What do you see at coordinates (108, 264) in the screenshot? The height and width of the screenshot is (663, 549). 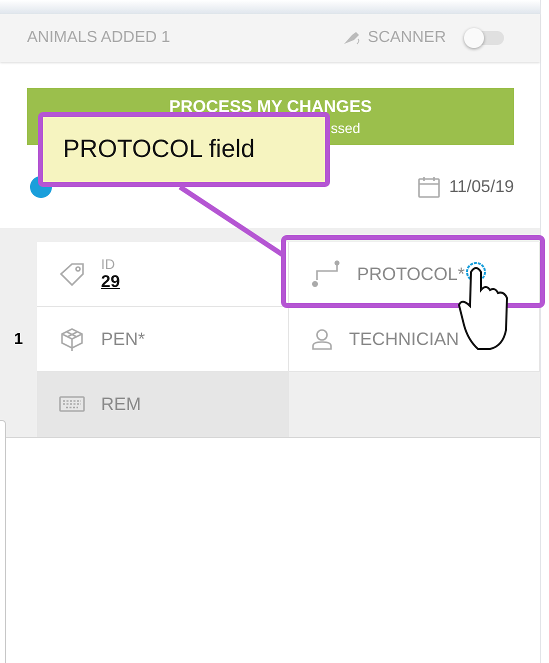 I see `field-label: ID` at bounding box center [108, 264].